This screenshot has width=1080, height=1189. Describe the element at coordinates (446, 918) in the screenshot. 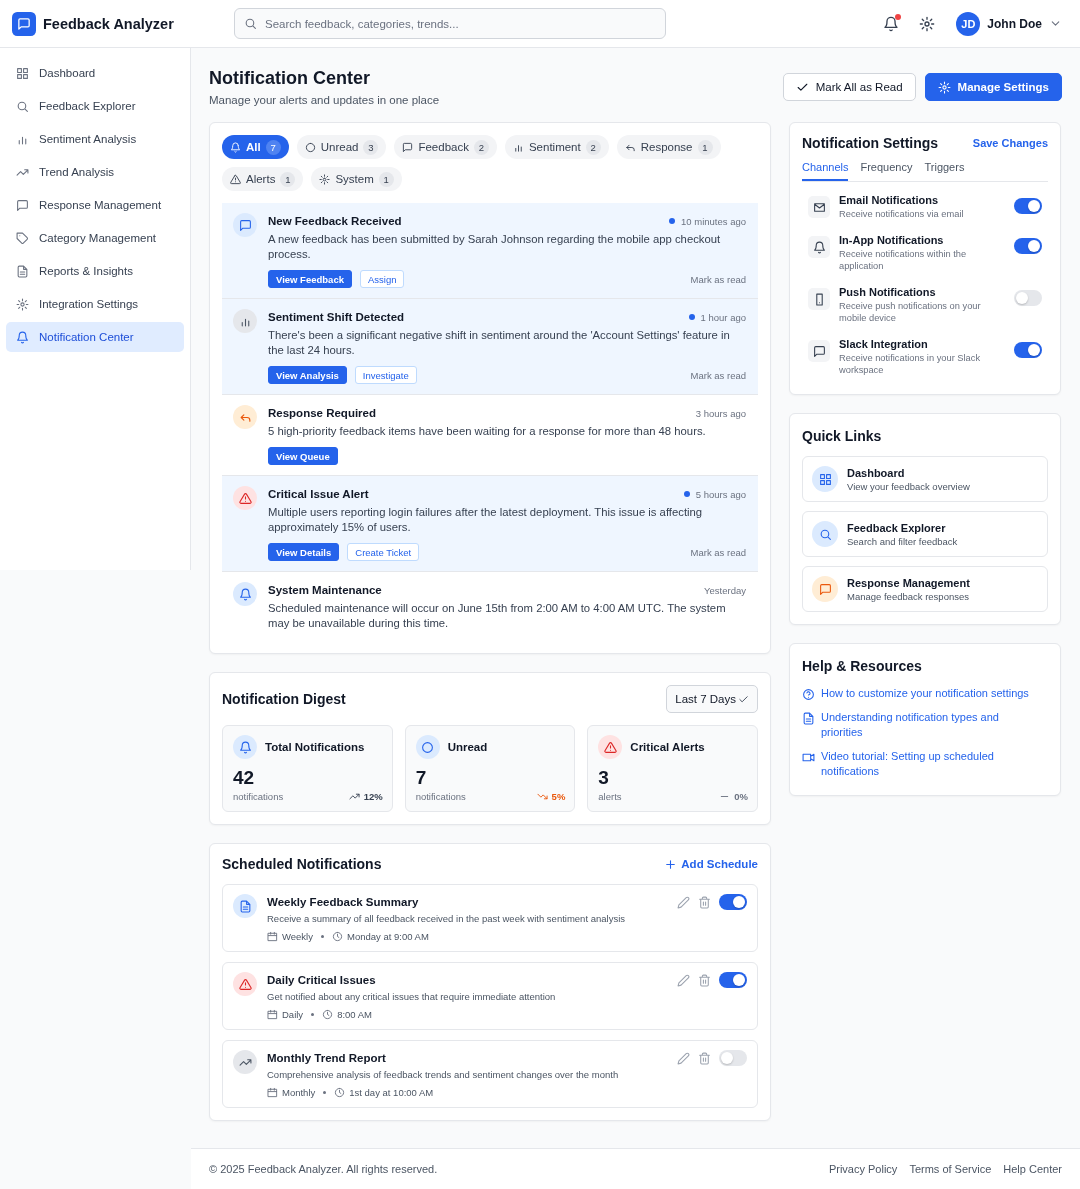

I see `schedule-description: Receive a summary of all feedback received in the past week with sentiment analysis` at that location.